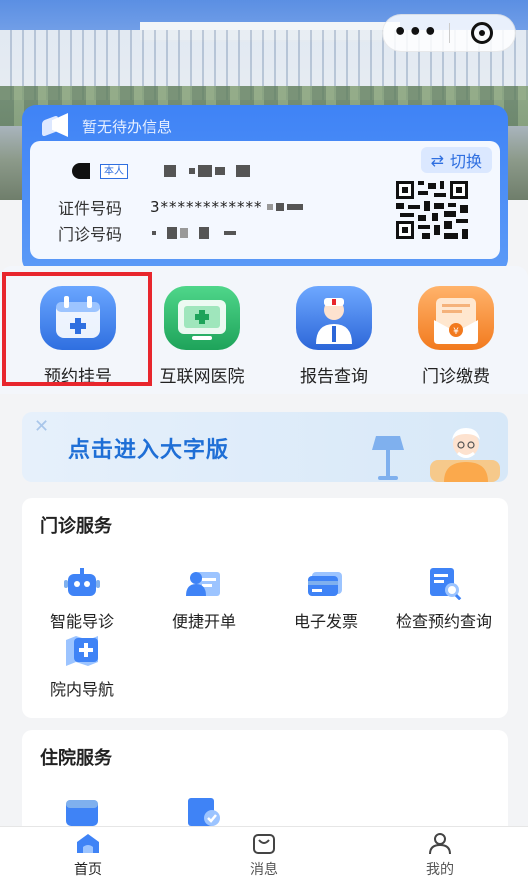 This screenshot has height=882, width=528. I want to click on quick-order-button: 便捷开单, so click(204, 599).